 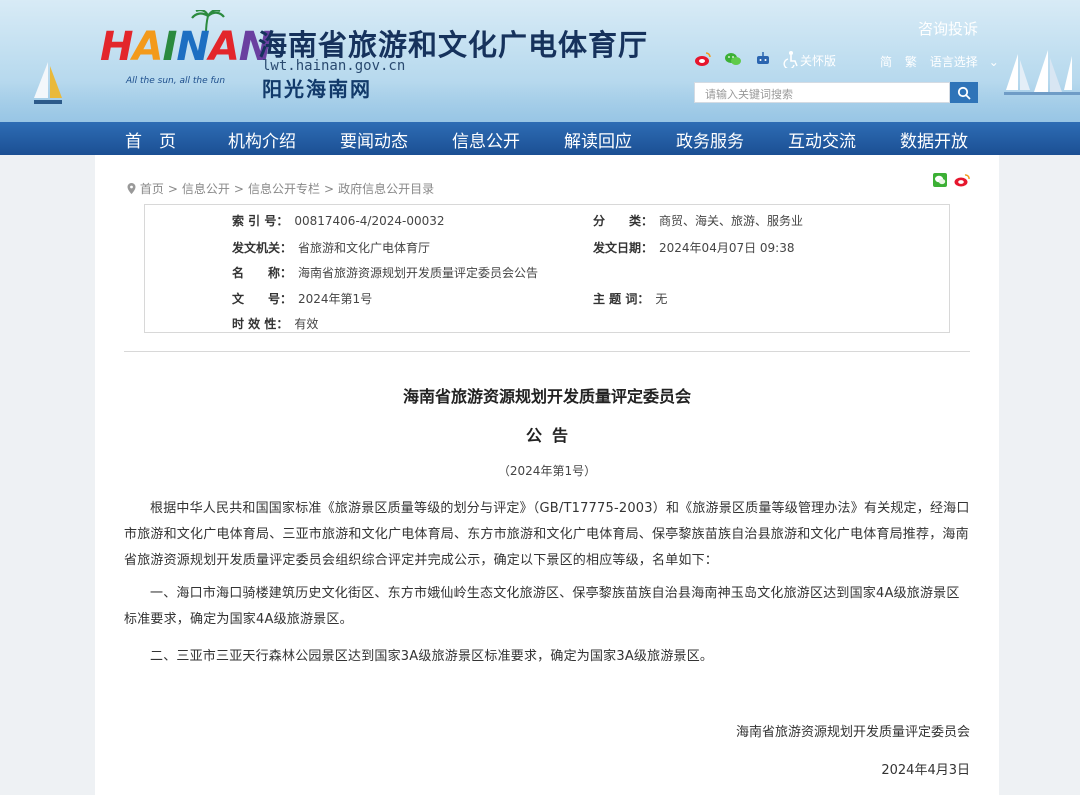 What do you see at coordinates (763, 59) in the screenshot?
I see `robot-icon` at bounding box center [763, 59].